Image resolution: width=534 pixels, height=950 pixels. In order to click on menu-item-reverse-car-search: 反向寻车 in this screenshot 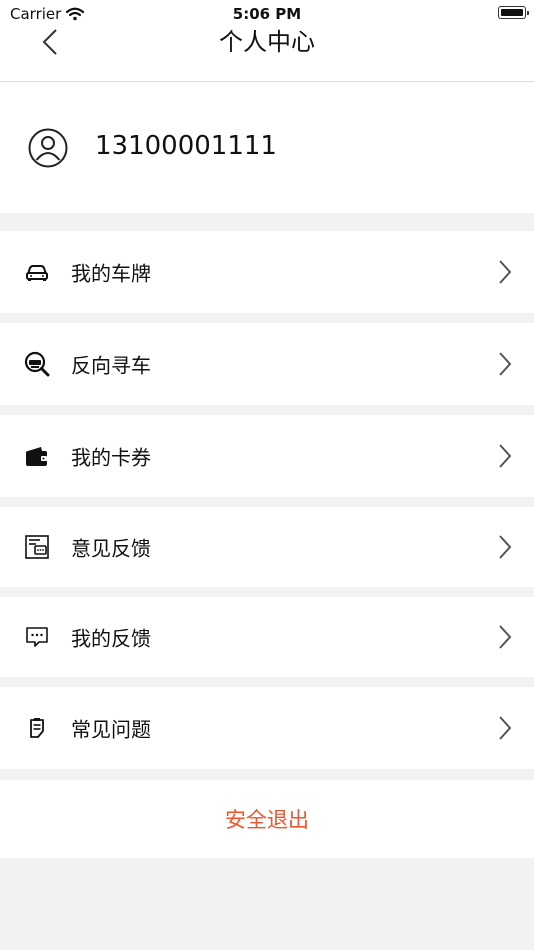, I will do `click(267, 364)`.